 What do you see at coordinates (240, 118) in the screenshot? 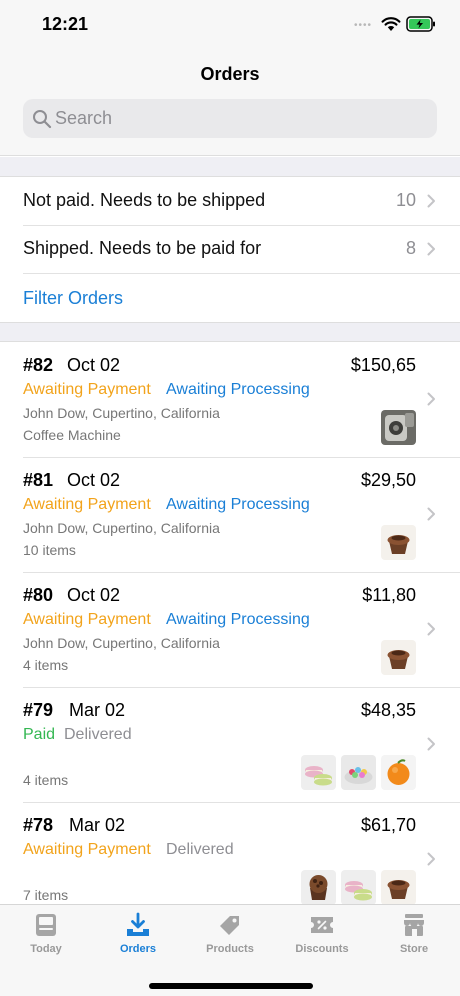
I see `search-input` at bounding box center [240, 118].